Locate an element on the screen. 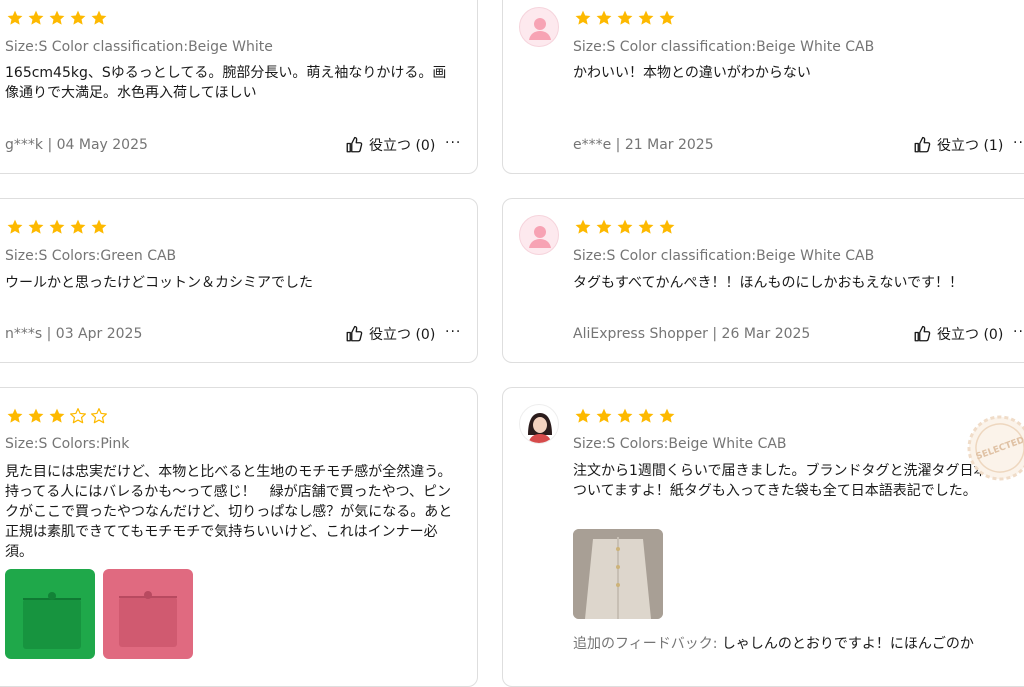 The width and height of the screenshot is (1024, 687). additional-feedback-text: しゃしんのとおりですよ！にほんごのか is located at coordinates (847, 644).